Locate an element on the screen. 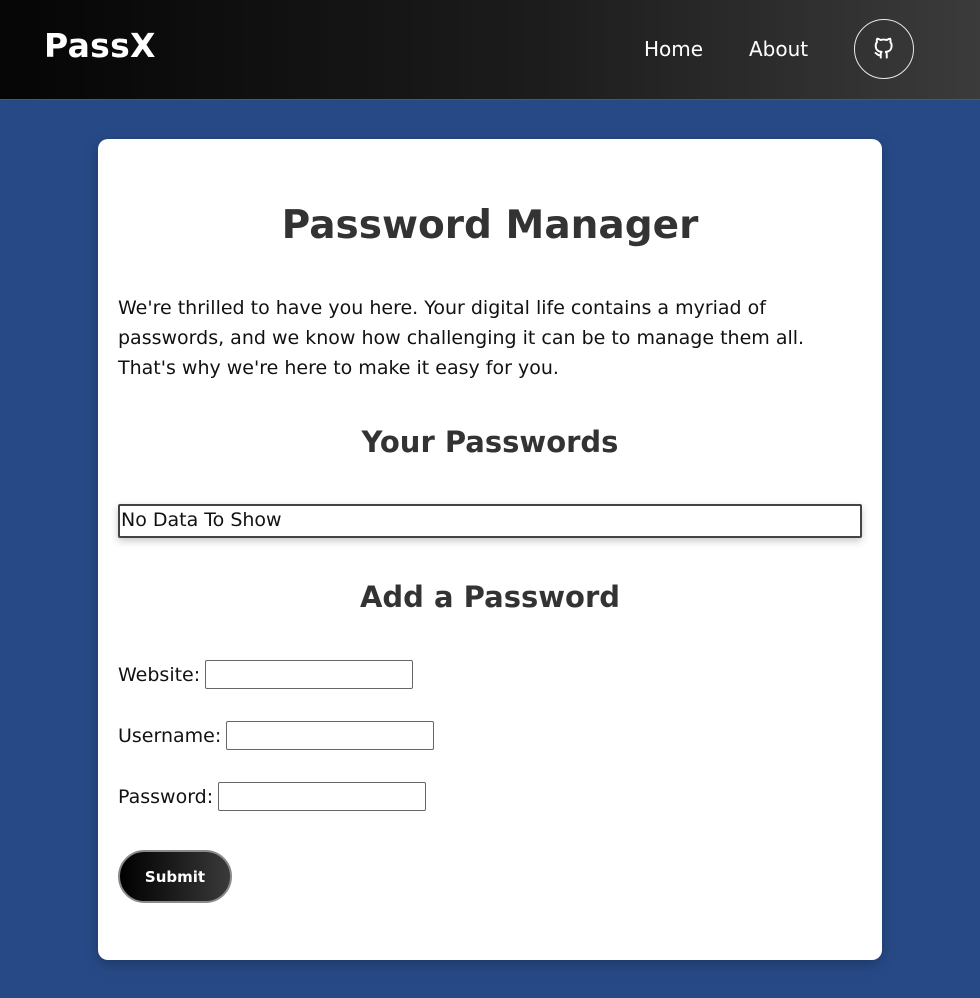  username-row: Username: is located at coordinates (276, 735).